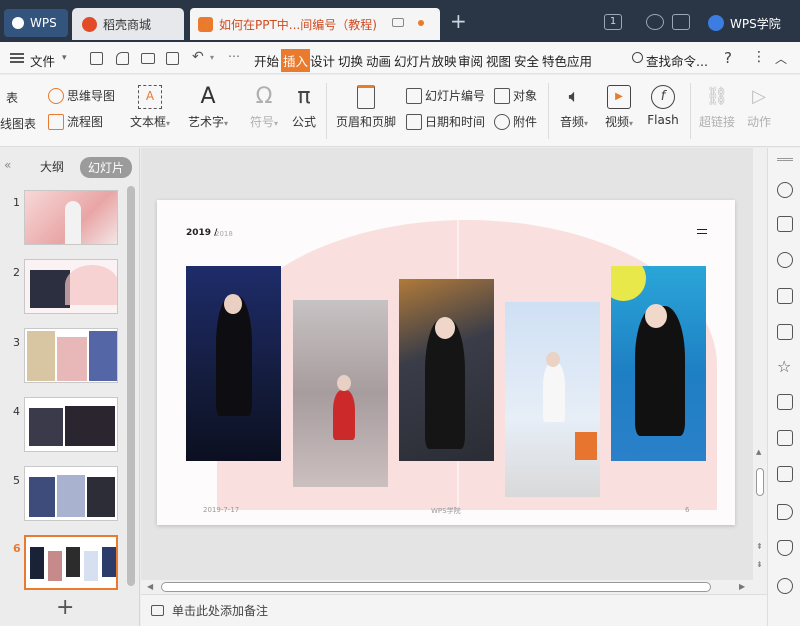 Image resolution: width=800 pixels, height=626 pixels. What do you see at coordinates (681, 22) in the screenshot?
I see `wallet-icon` at bounding box center [681, 22].